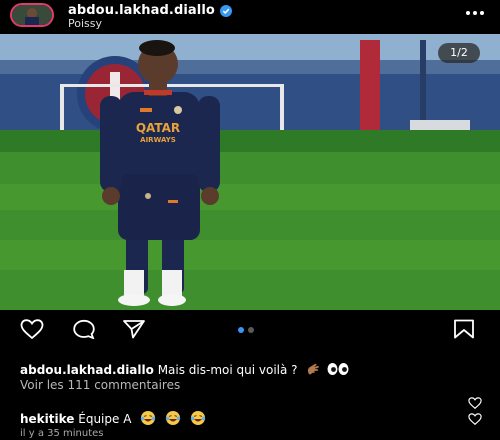 The image size is (500, 440). Describe the element at coordinates (62, 433) in the screenshot. I see `comment-timestamp: il y a 35 minutes` at that location.